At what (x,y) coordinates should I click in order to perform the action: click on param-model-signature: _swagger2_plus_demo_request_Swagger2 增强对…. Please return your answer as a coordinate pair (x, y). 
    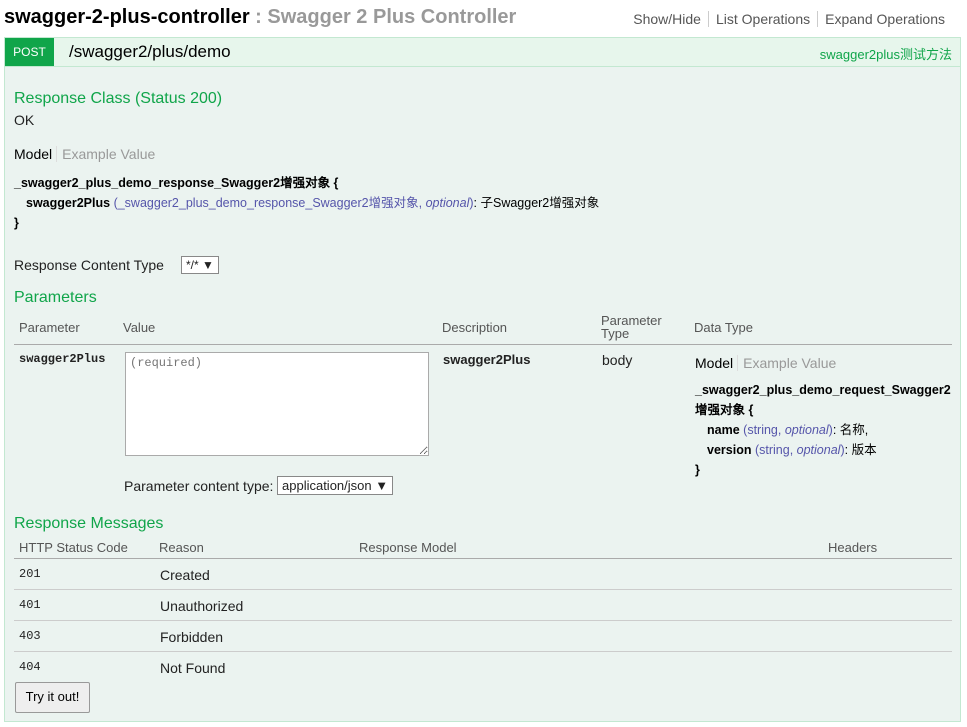
    Looking at the image, I should click on (823, 430).